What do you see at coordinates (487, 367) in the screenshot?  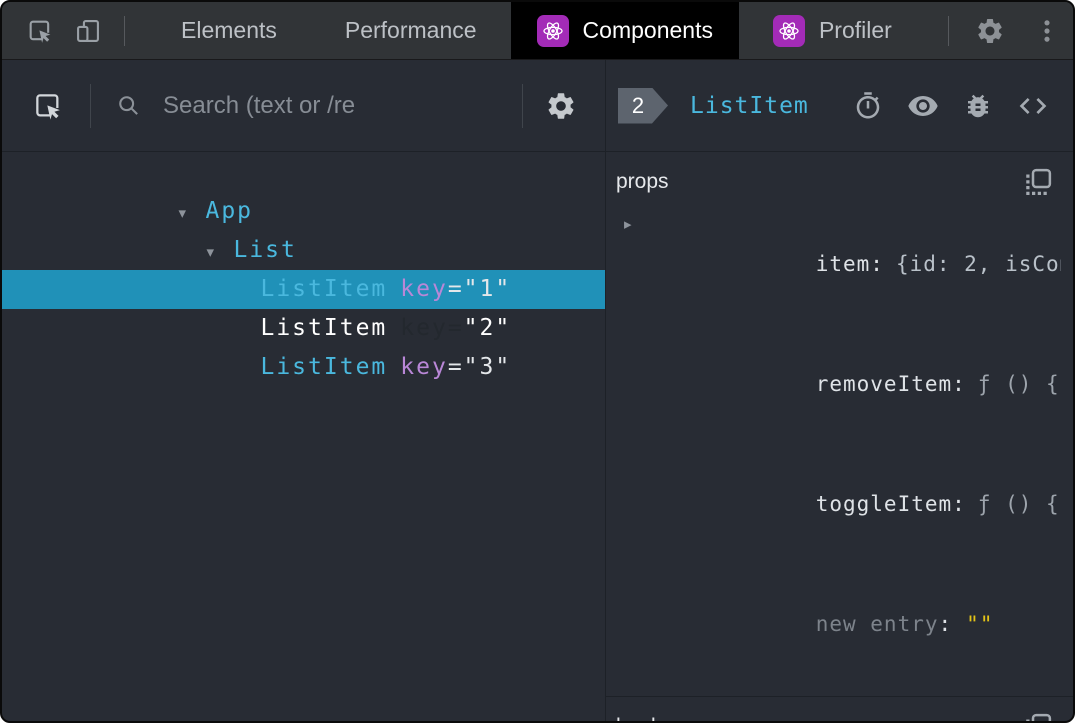 I see `key-value: "3"` at bounding box center [487, 367].